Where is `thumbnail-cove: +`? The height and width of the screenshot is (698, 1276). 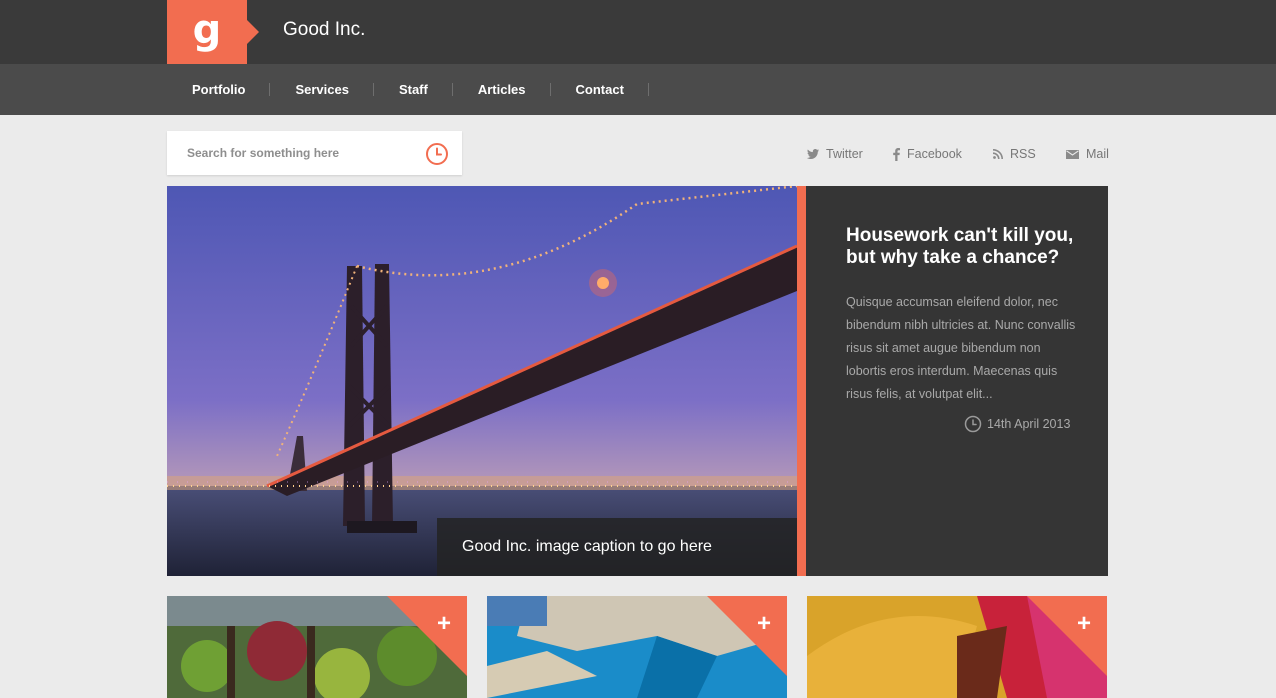
thumbnail-cove: + is located at coordinates (637, 647).